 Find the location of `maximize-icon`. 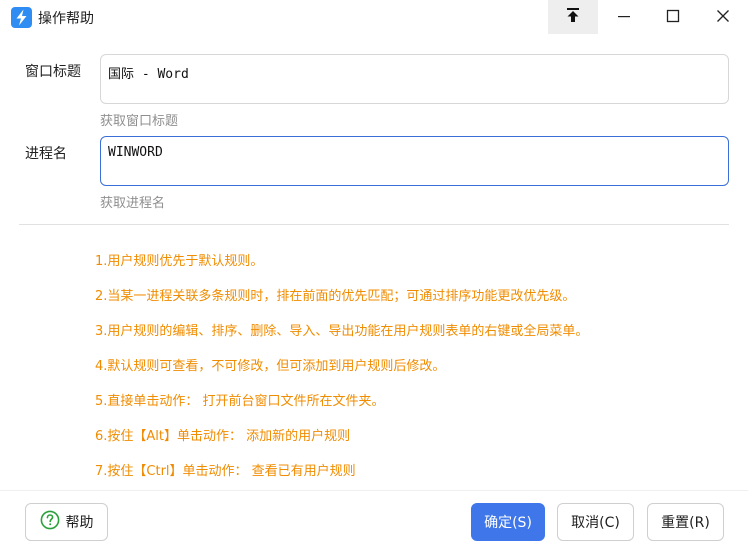

maximize-icon is located at coordinates (673, 17).